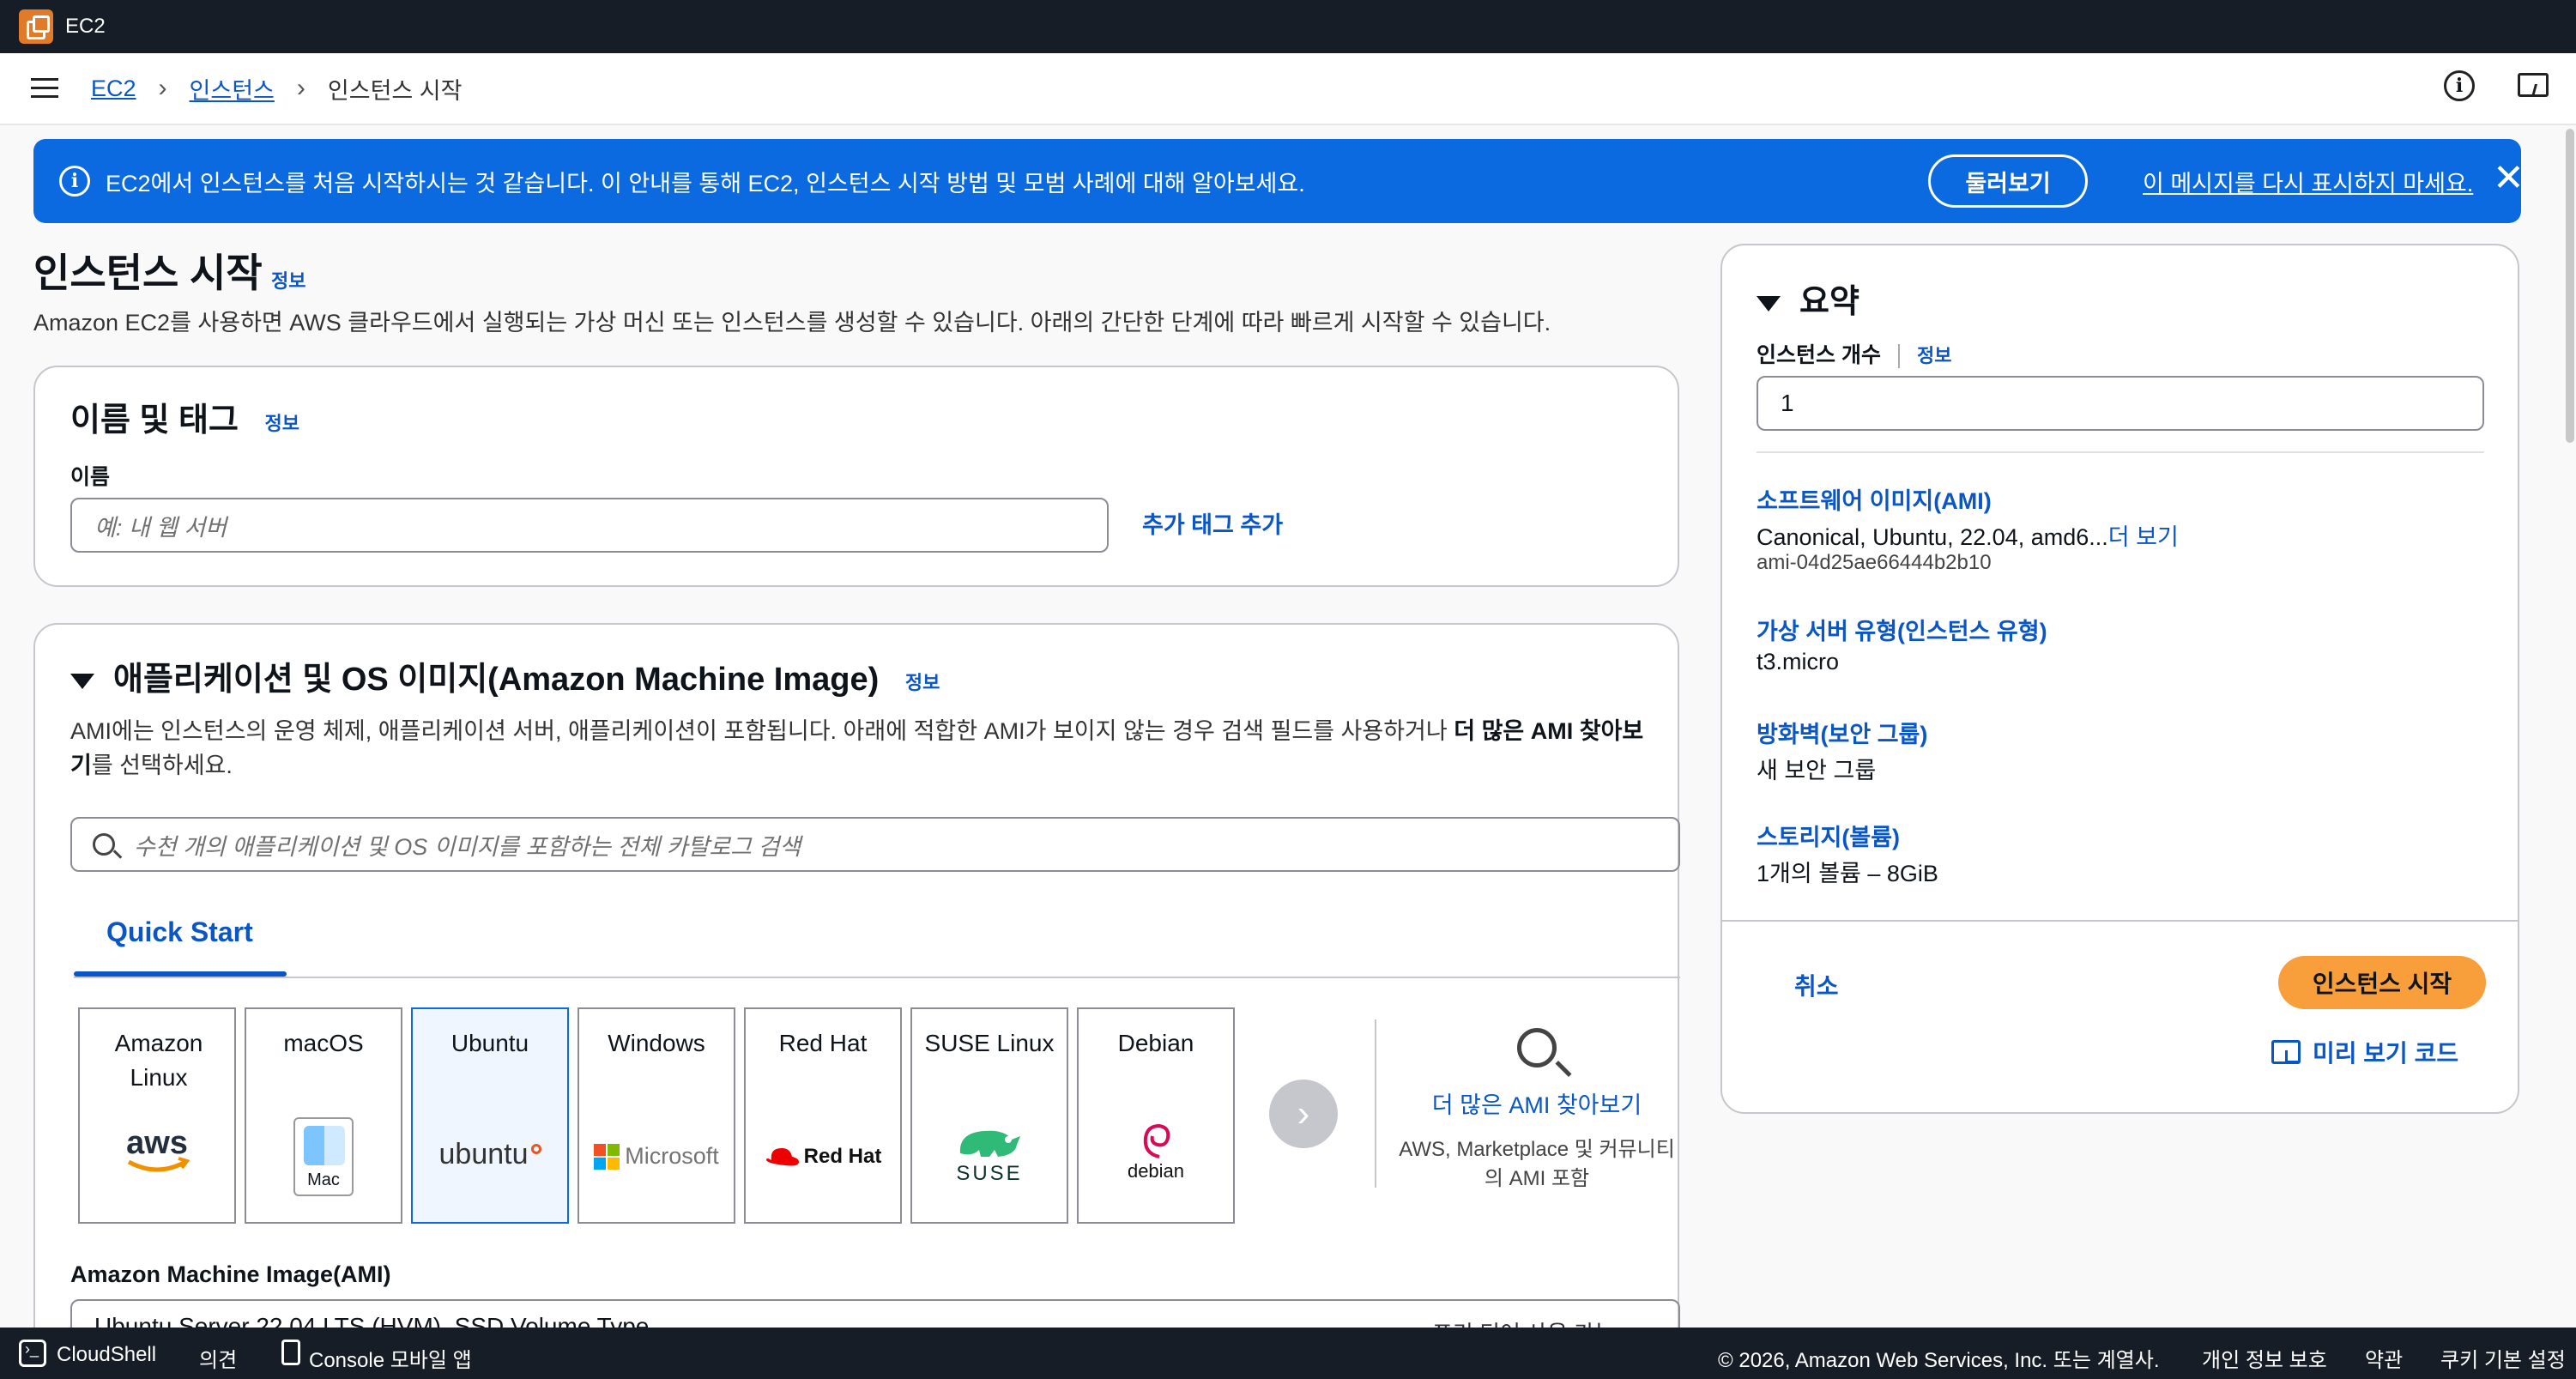 The width and height of the screenshot is (2576, 1379). Describe the element at coordinates (281, 424) in the screenshot. I see `name-tags-info-link: 정보` at that location.